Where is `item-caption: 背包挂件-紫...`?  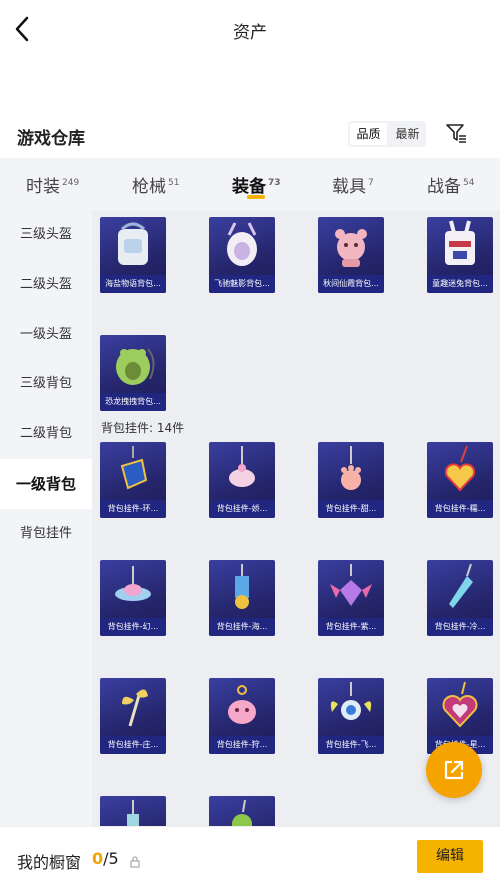 item-caption: 背包挂件-紫... is located at coordinates (351, 627).